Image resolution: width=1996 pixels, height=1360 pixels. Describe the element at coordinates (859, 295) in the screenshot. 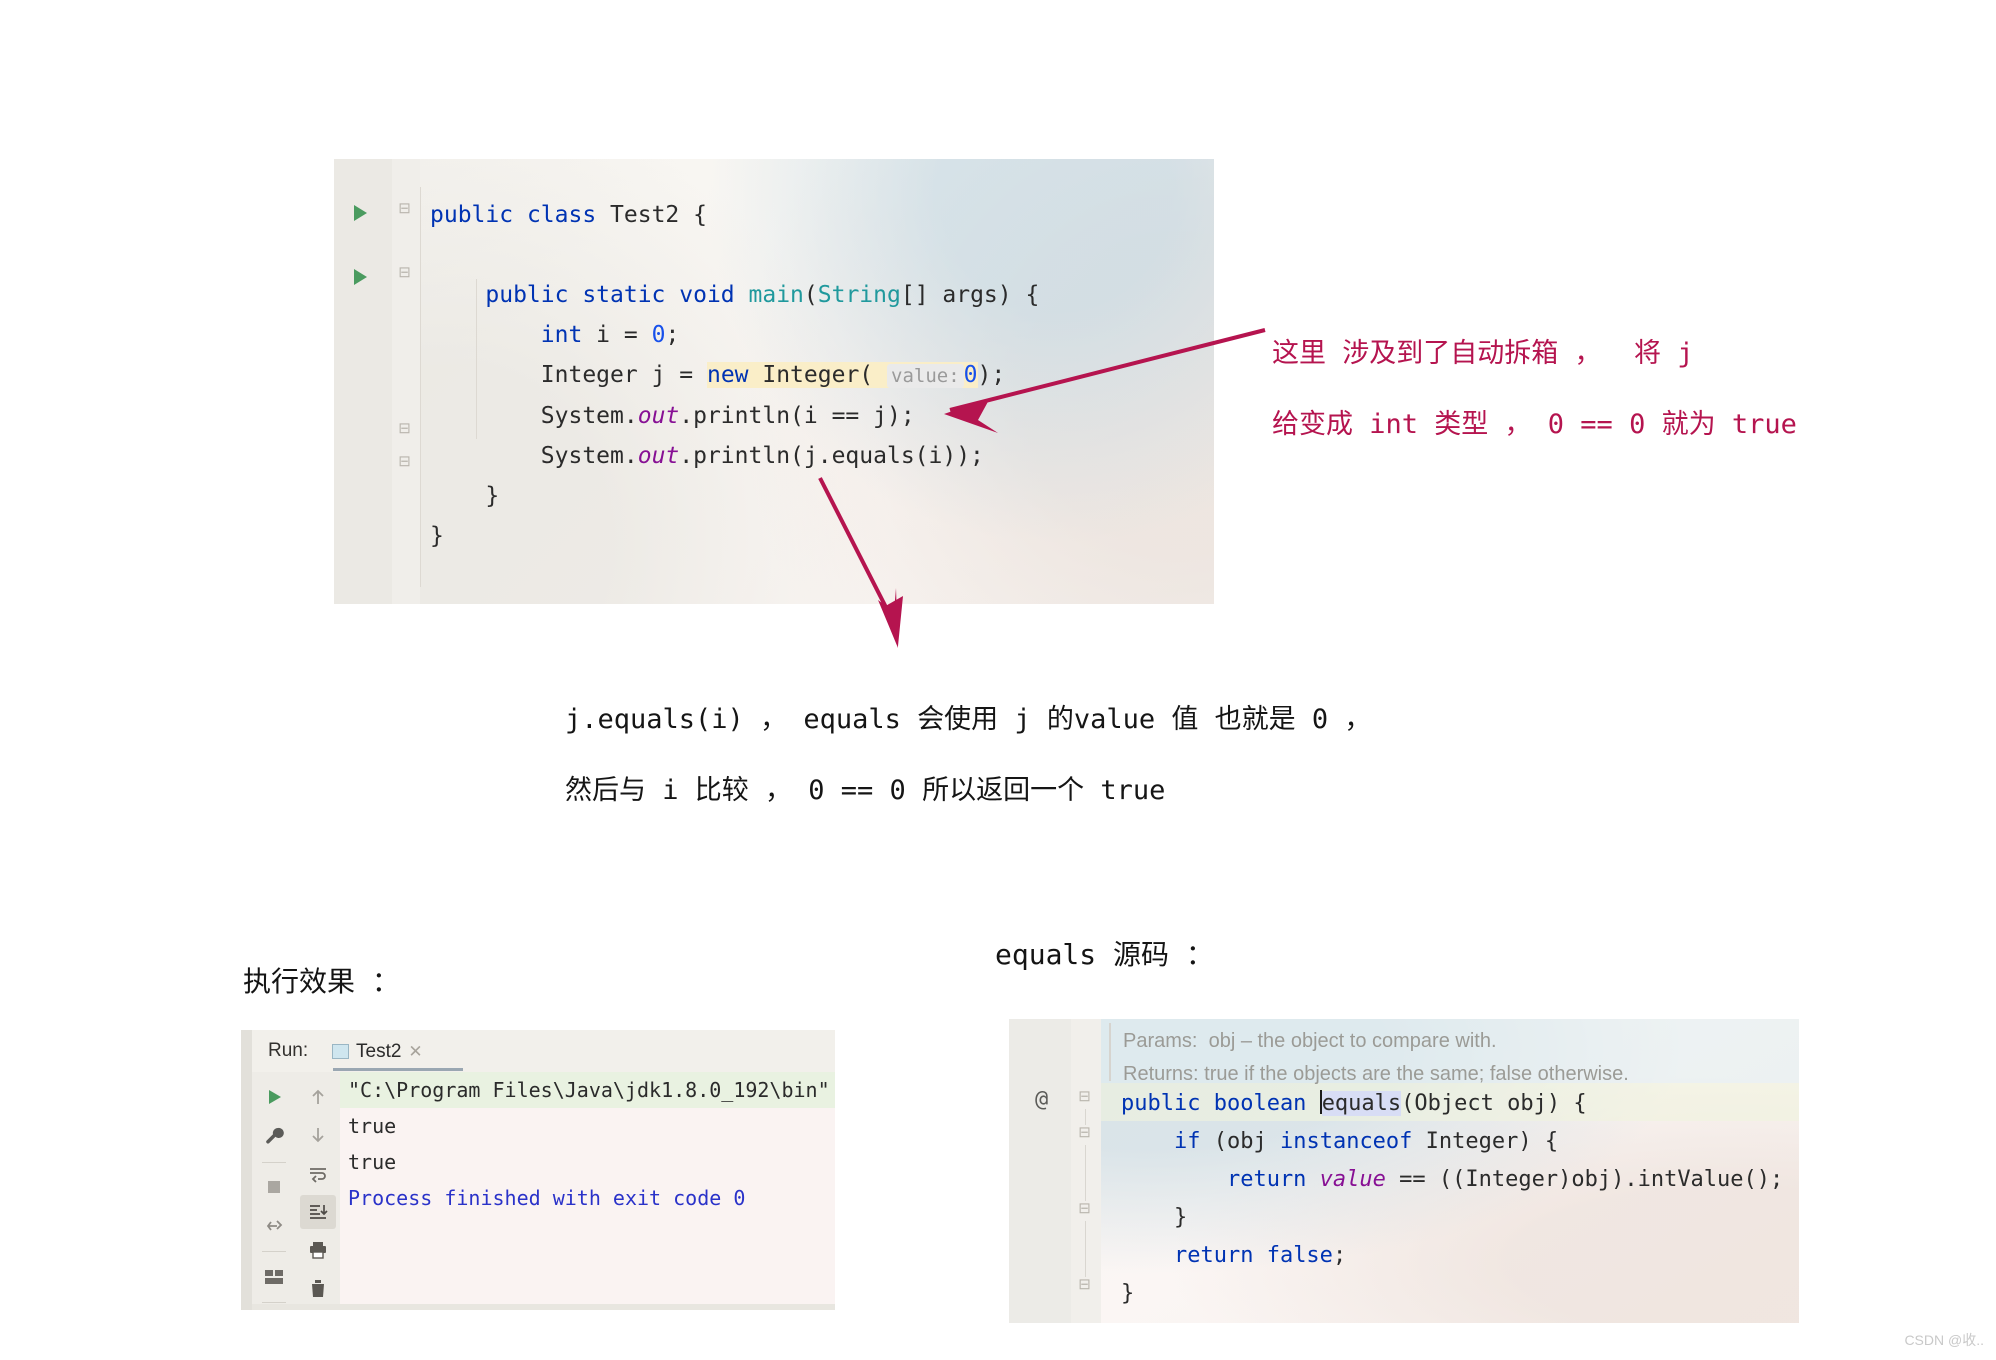

I see `code-token-string-type: String` at that location.